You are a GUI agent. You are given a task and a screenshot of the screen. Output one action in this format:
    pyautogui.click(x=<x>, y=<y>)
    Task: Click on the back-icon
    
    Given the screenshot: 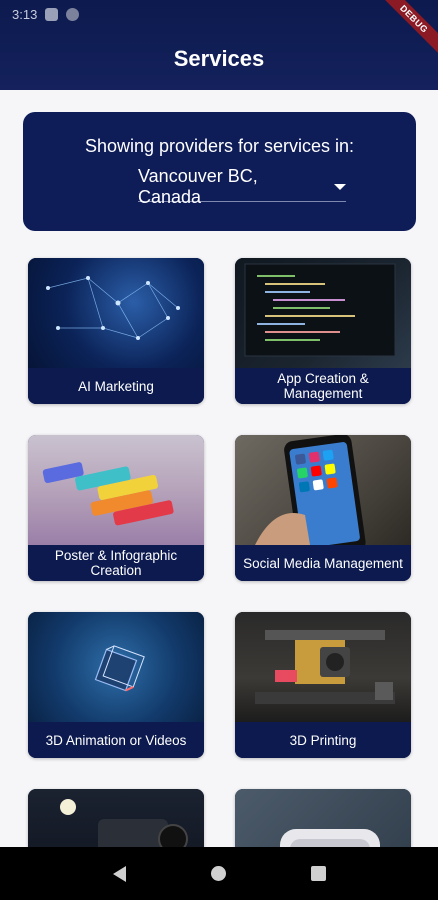 What is the action you would take?
    pyautogui.click(x=119, y=873)
    